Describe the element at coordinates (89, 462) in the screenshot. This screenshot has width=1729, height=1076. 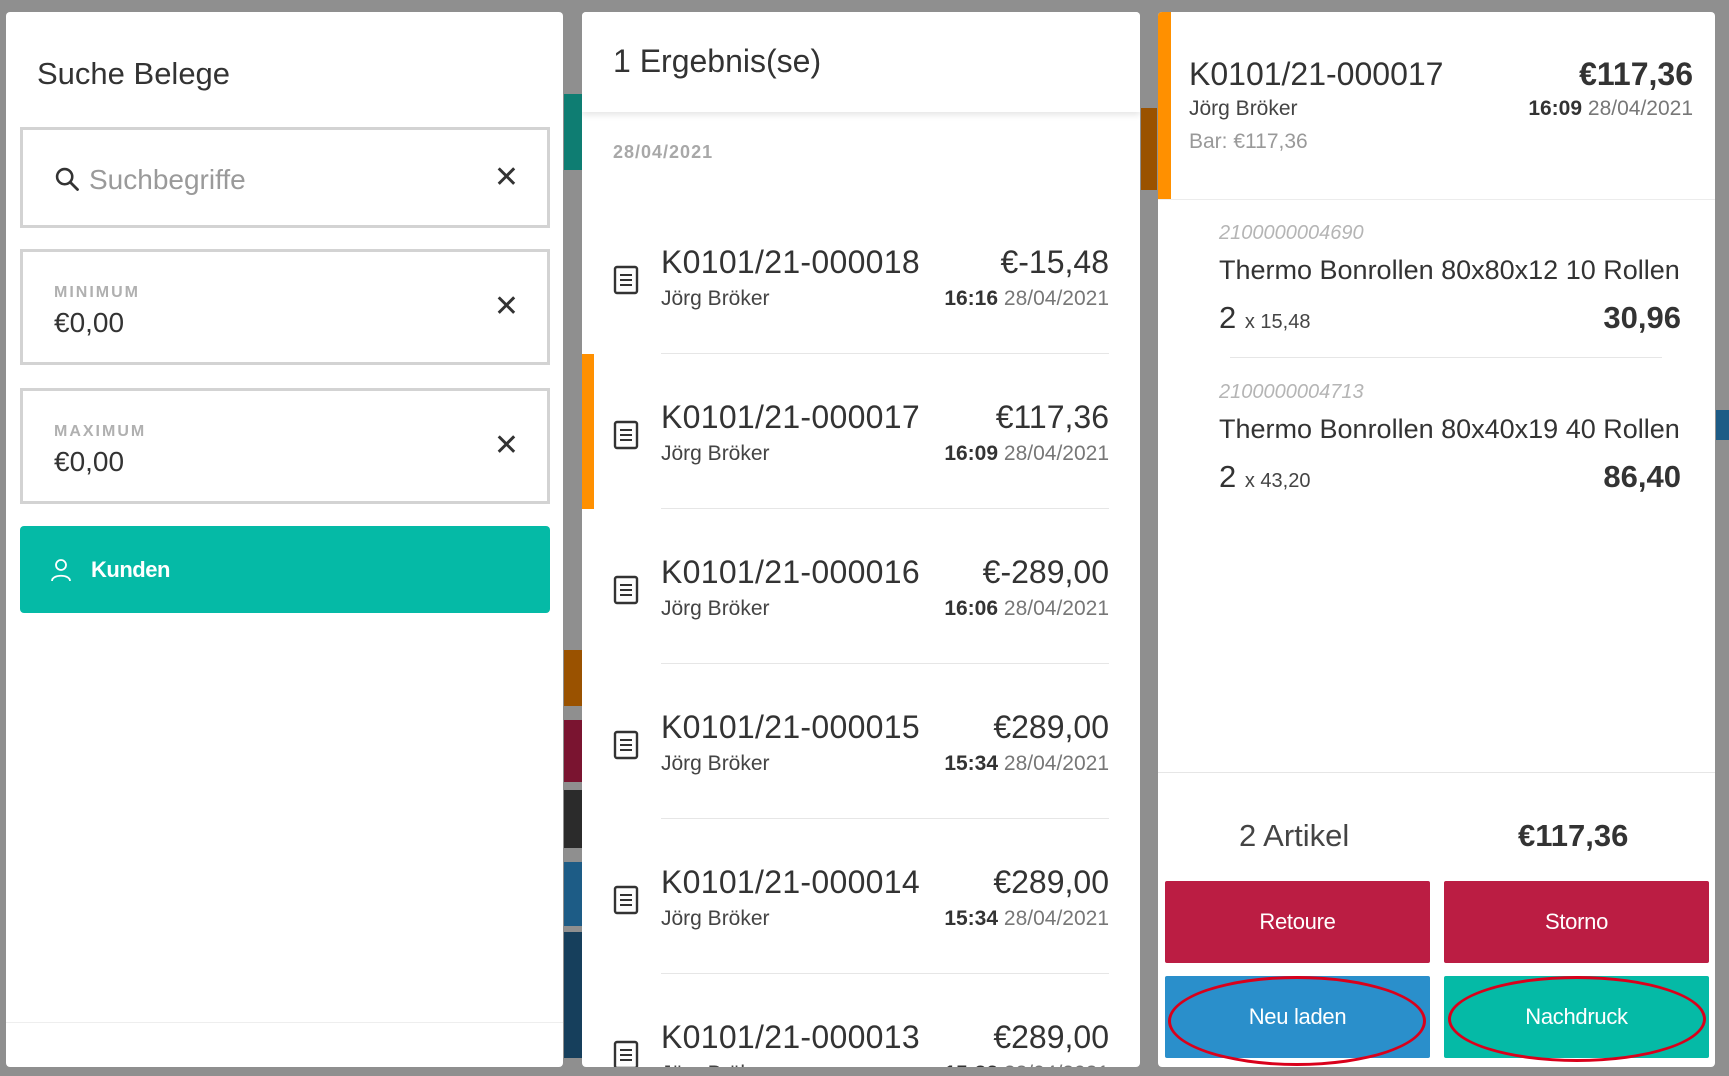
I see `maximum-value: €0,00` at that location.